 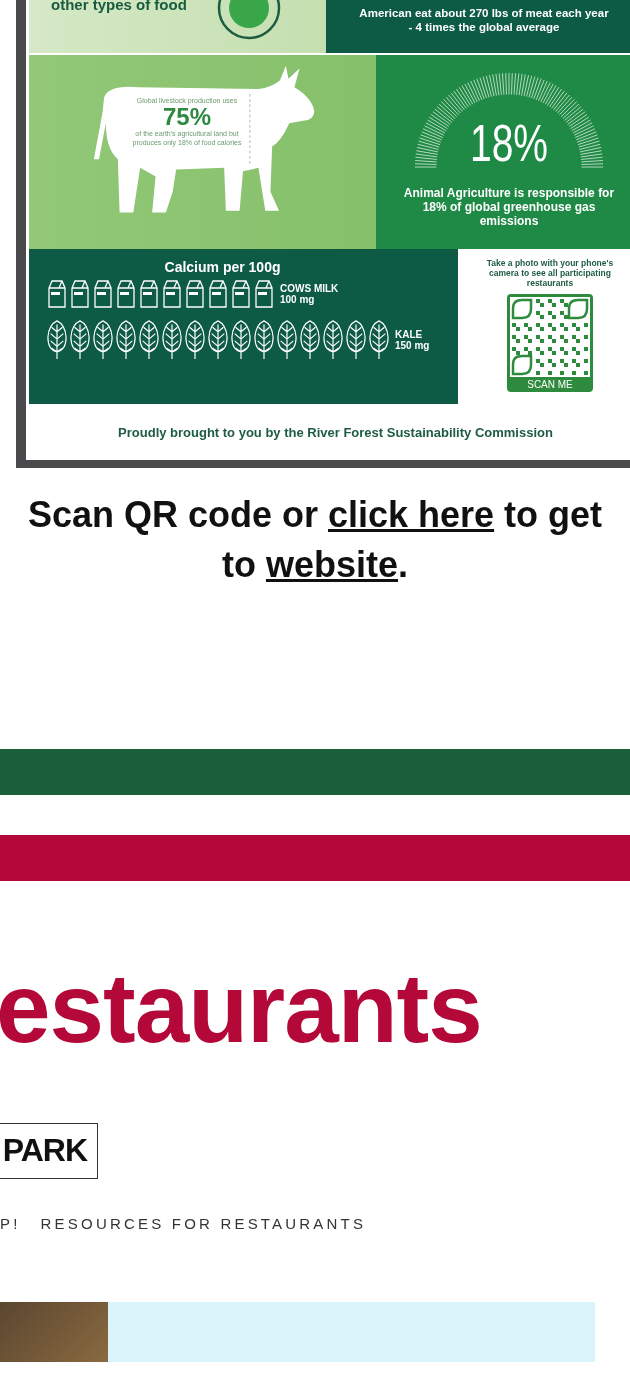 I want to click on section-heading: estaurants, so click(x=241, y=1009).